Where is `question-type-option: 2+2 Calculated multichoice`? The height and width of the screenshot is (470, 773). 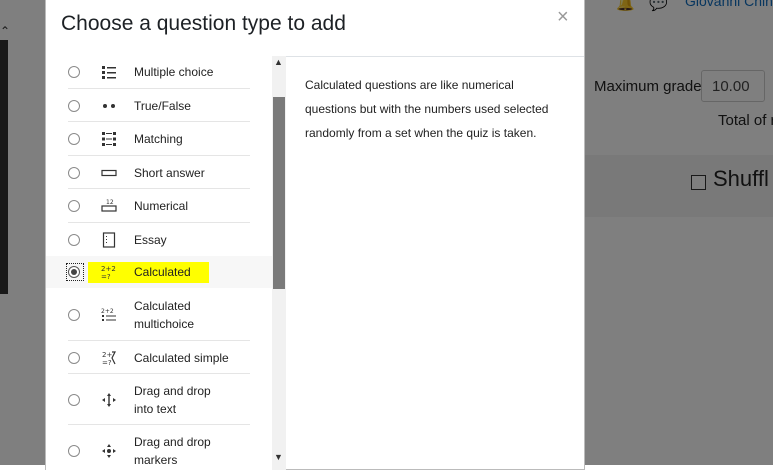 question-type-option: 2+2 Calculated multichoice is located at coordinates (159, 314).